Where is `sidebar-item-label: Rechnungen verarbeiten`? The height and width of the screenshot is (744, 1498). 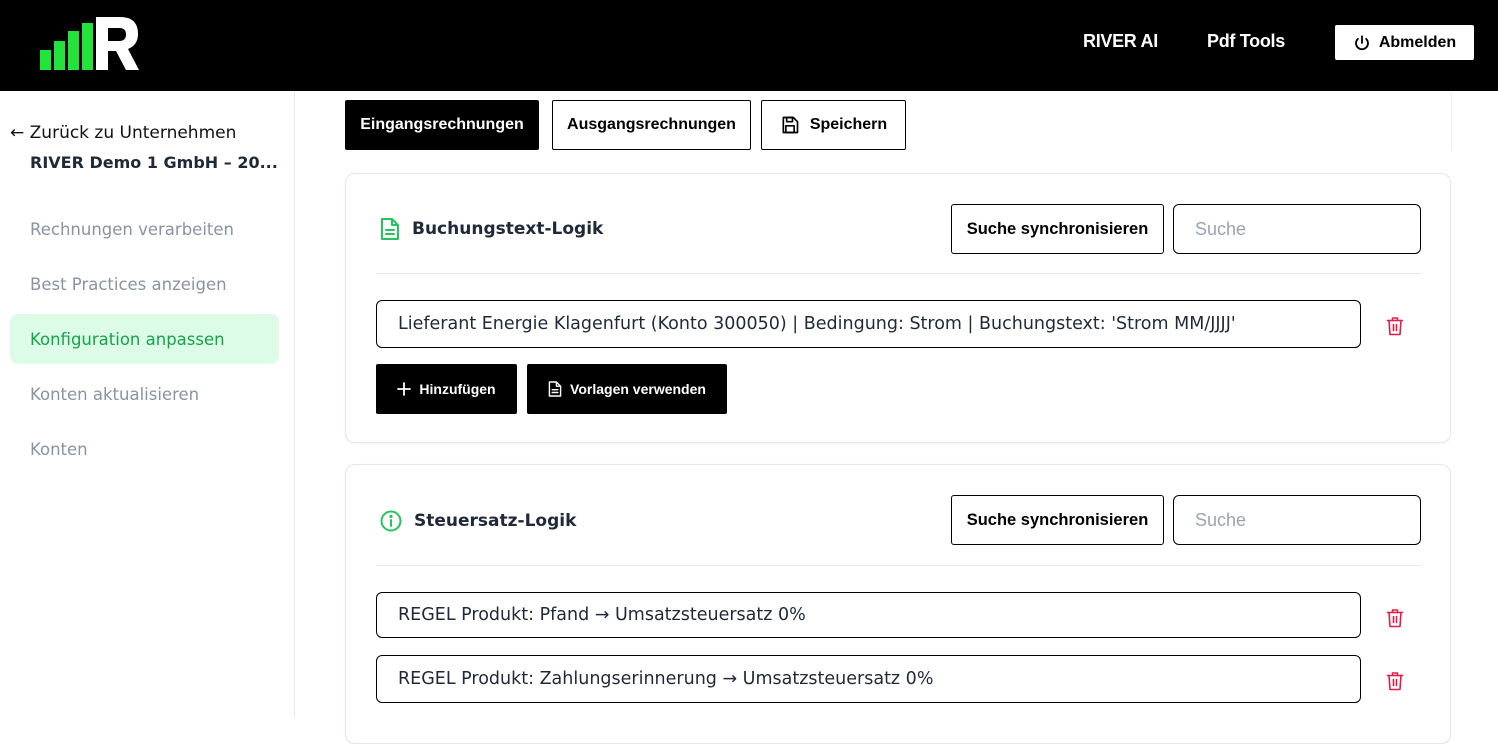
sidebar-item-label: Rechnungen verarbeiten is located at coordinates (132, 229).